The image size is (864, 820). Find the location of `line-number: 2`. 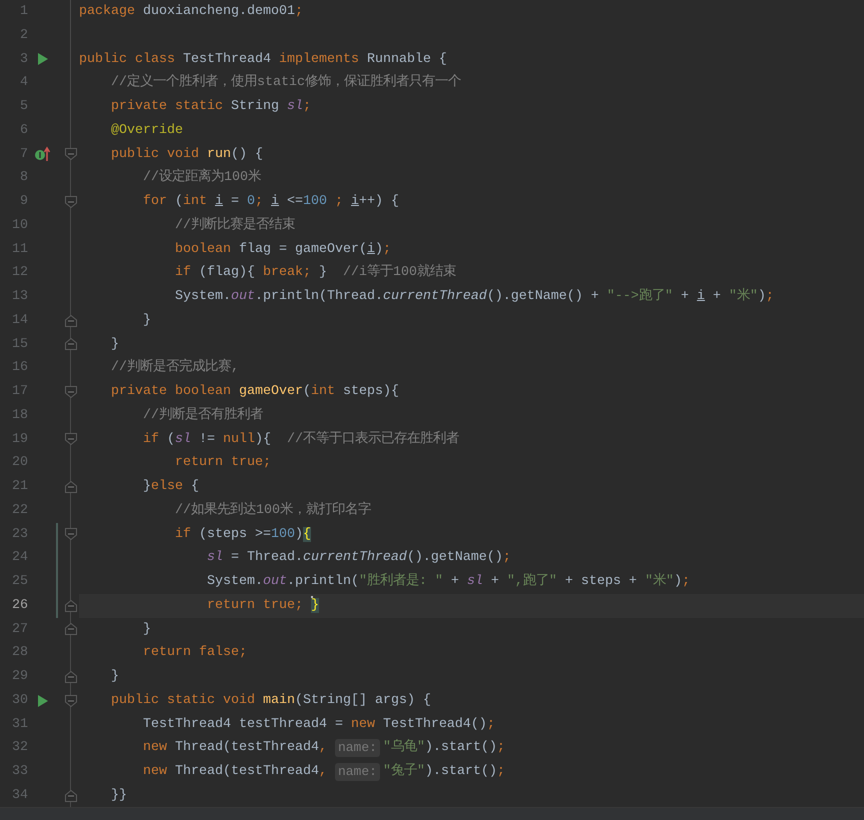

line-number: 2 is located at coordinates (24, 35).